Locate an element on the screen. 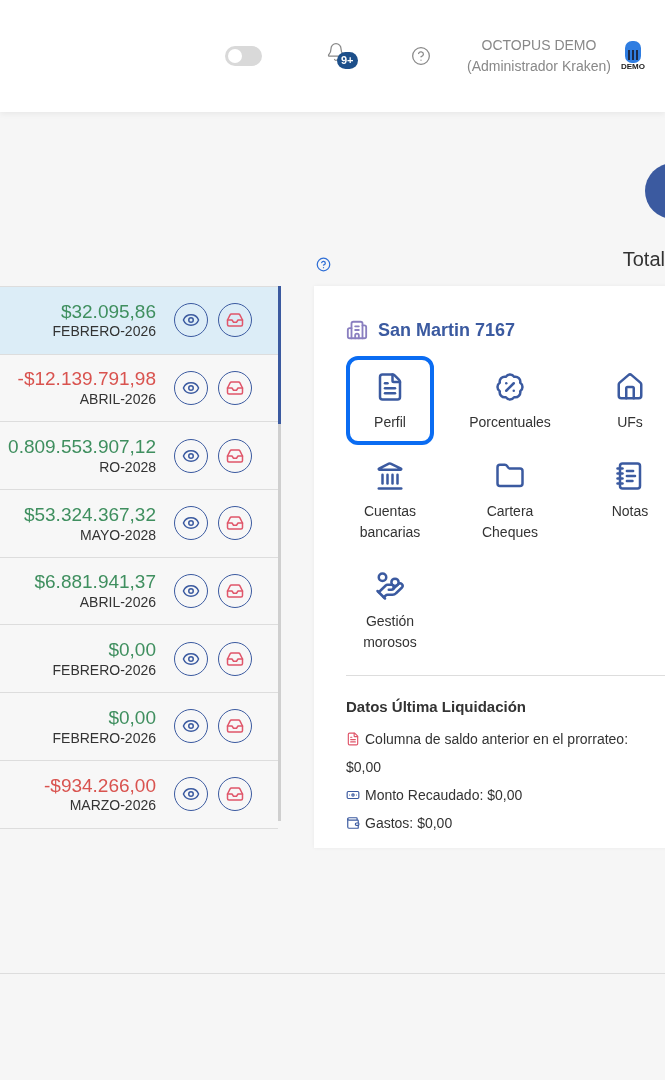 The width and height of the screenshot is (665, 1080). house-icon is located at coordinates (630, 387).